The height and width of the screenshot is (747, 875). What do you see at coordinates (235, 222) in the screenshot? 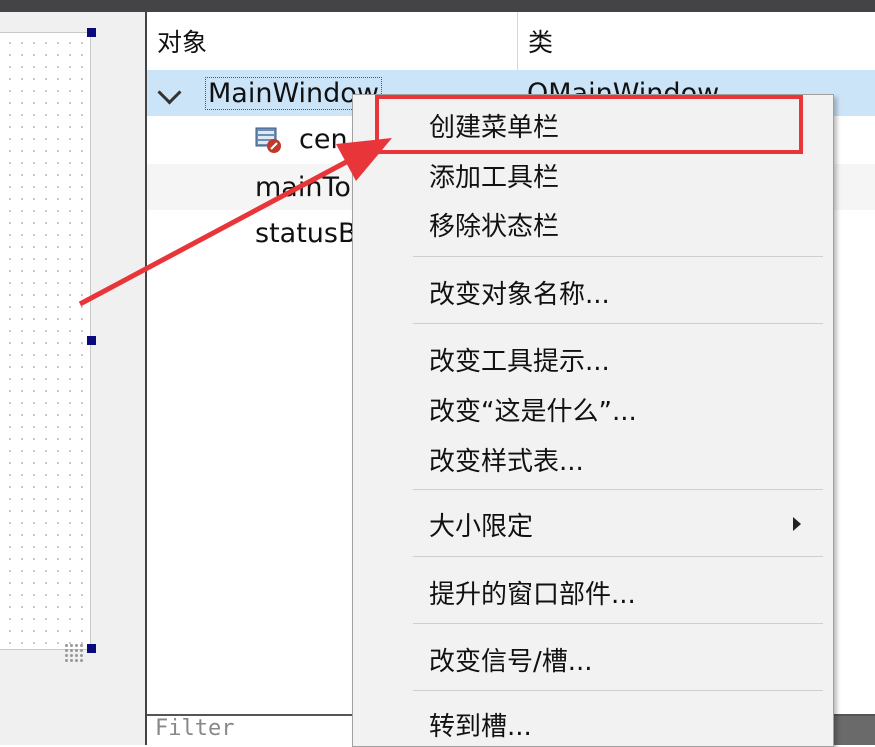
I see `annotation-arrow` at bounding box center [235, 222].